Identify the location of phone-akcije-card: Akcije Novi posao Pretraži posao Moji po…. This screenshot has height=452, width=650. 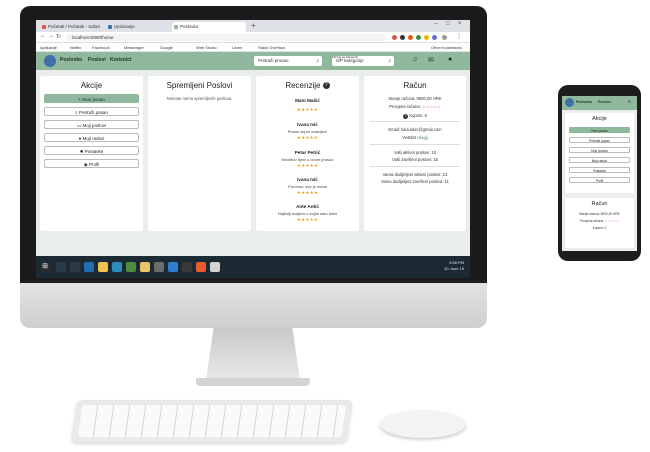
(599, 153).